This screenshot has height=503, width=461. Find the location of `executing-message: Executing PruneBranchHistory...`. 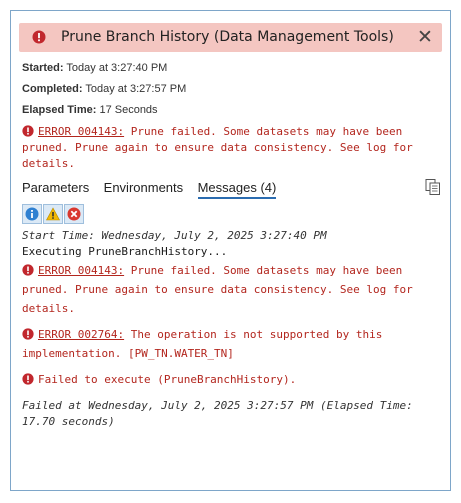

executing-message: Executing PruneBranchHistory... is located at coordinates (125, 251).